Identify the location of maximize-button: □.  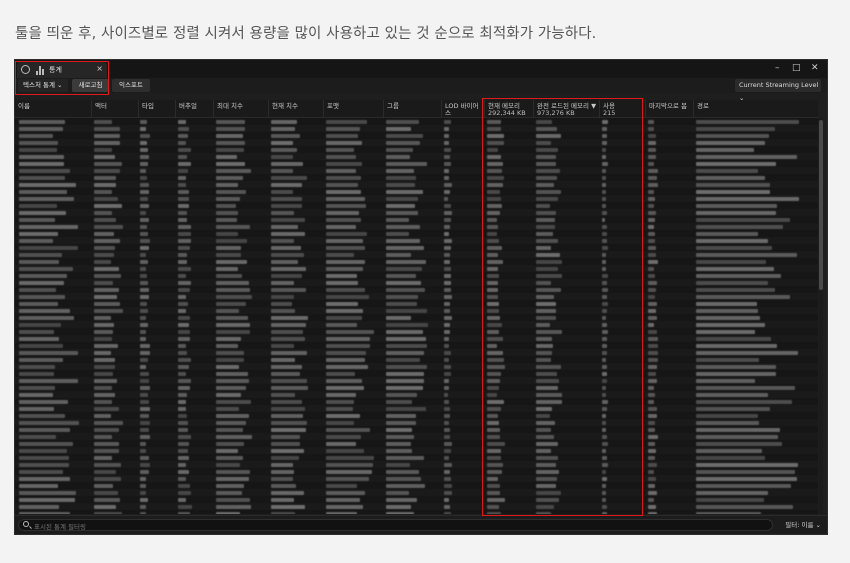
(796, 68).